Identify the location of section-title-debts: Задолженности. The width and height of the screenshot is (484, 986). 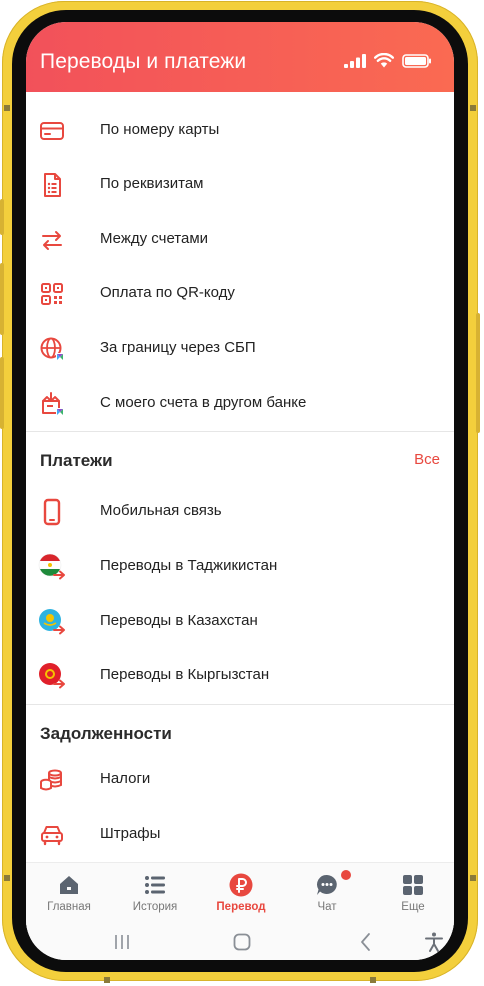
(106, 733).